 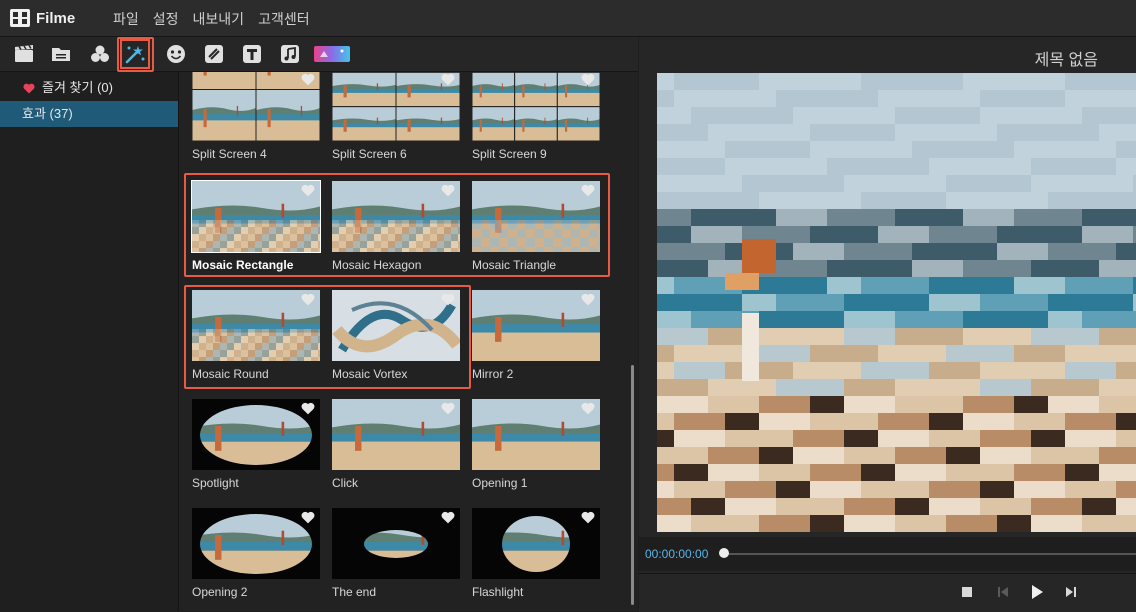 I want to click on effect-label: The end, so click(x=354, y=592).